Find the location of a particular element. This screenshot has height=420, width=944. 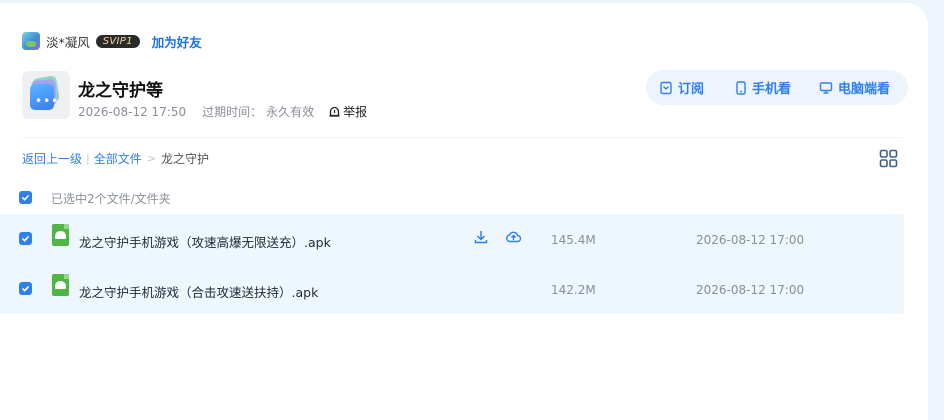

desktop-view-label: 电脑端看 is located at coordinates (864, 89).